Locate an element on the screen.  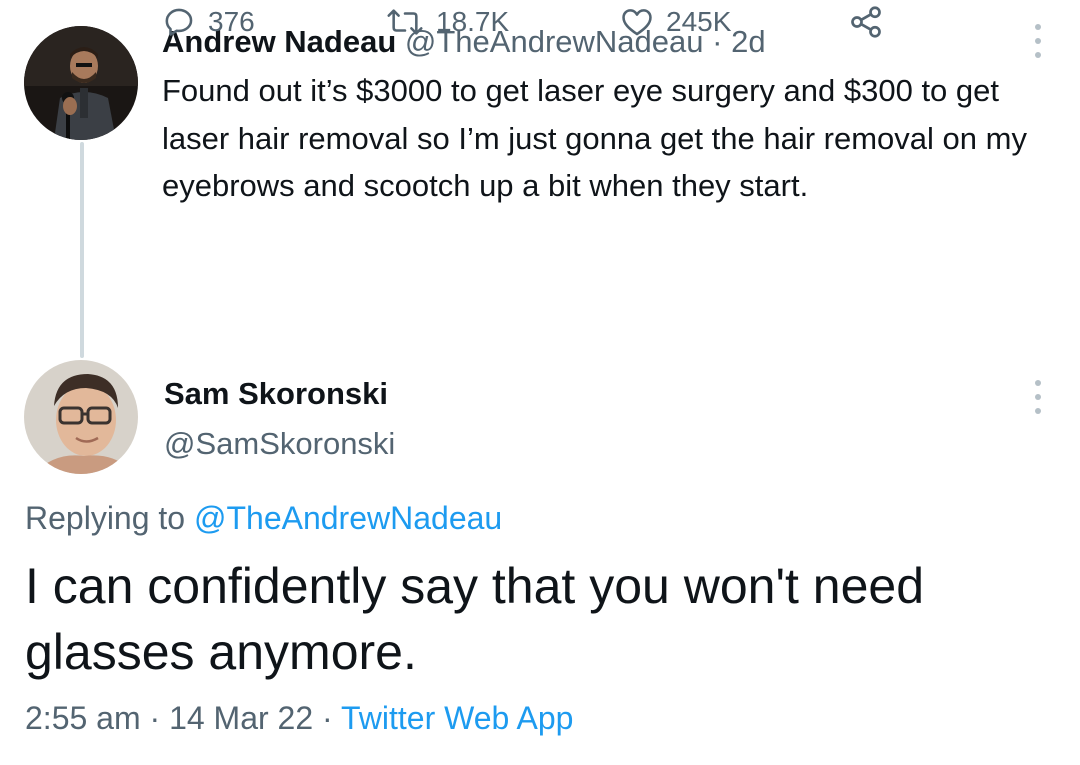
thread-connector-line is located at coordinates (82, 250).